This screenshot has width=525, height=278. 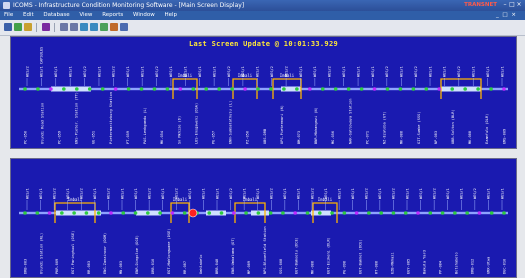 I want to click on alarm-marker, so click(x=193, y=213).